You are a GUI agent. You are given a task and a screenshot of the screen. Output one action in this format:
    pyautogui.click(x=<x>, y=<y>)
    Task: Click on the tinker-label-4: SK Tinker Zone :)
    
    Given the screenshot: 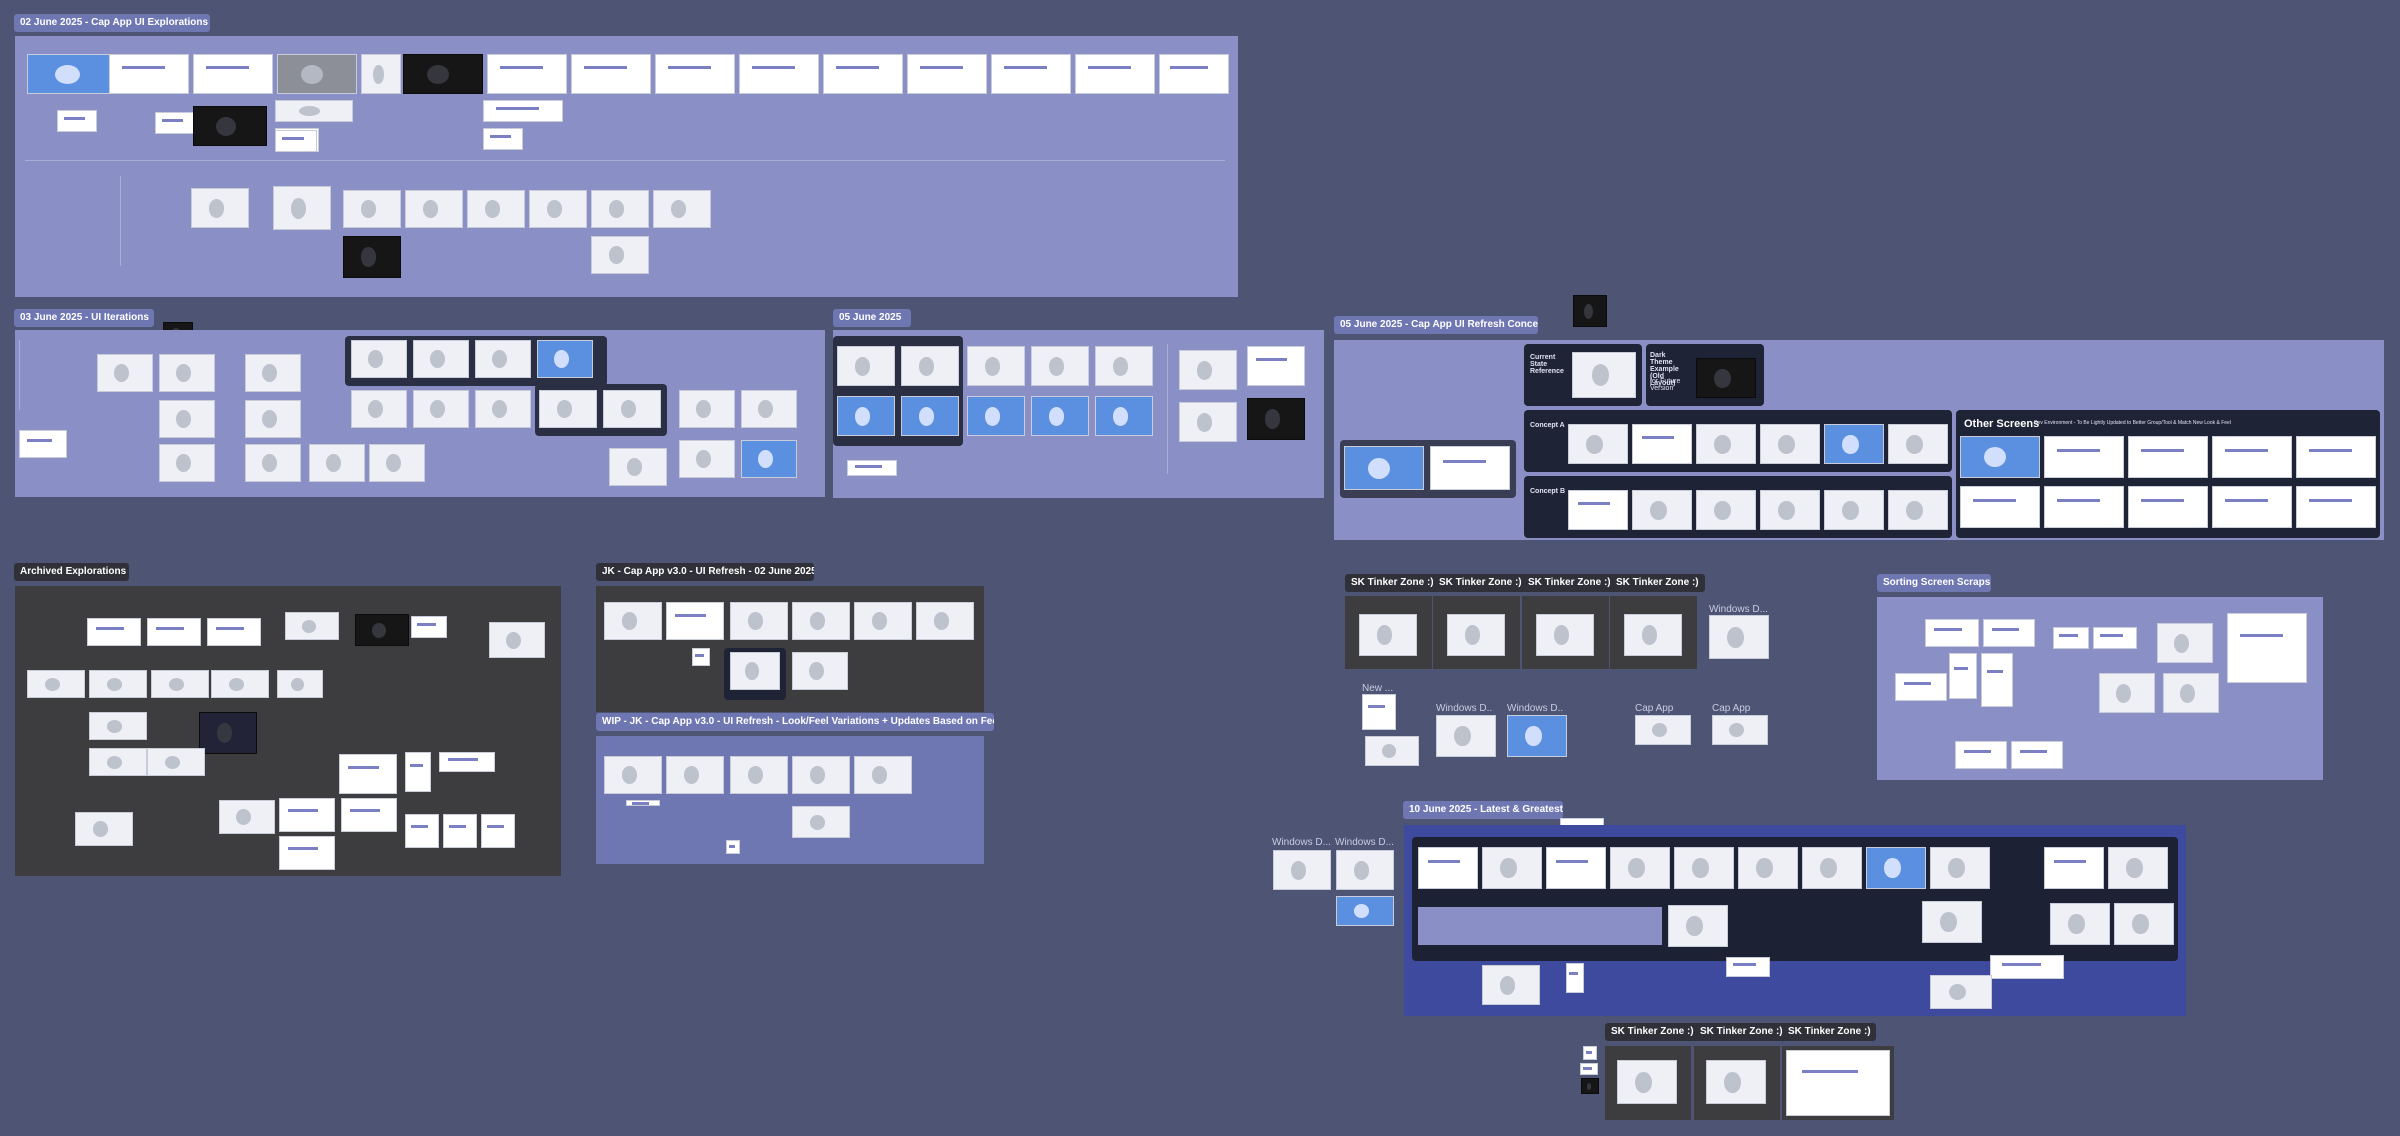 What is the action you would take?
    pyautogui.click(x=1657, y=583)
    